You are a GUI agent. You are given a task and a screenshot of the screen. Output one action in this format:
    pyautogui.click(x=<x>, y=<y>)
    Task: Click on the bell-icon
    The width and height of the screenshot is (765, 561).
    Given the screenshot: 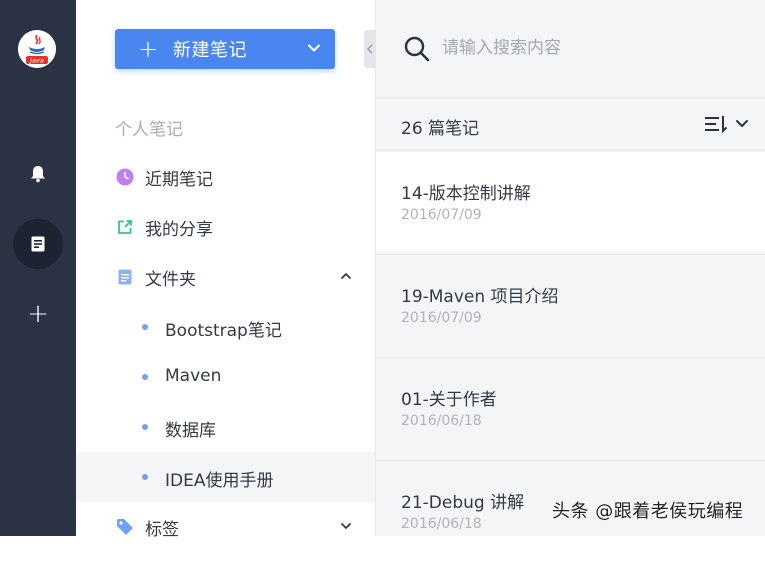 What is the action you would take?
    pyautogui.click(x=38, y=174)
    